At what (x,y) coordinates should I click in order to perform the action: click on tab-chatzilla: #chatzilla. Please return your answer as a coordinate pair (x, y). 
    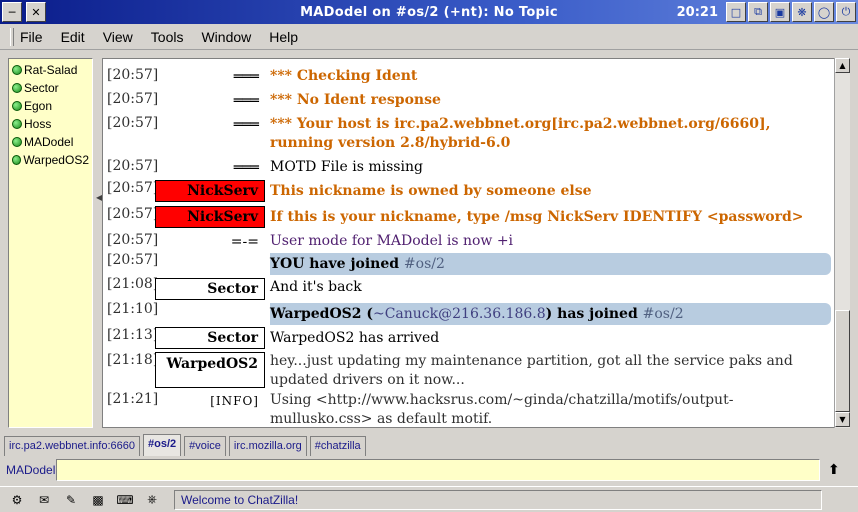
    Looking at the image, I should click on (337, 446).